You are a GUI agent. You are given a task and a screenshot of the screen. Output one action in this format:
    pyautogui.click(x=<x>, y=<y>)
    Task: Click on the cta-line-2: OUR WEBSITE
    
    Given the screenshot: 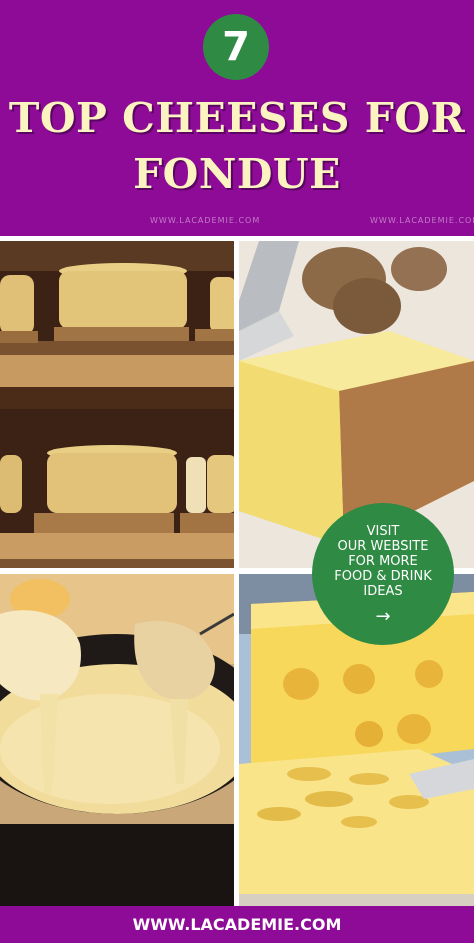 What is the action you would take?
    pyautogui.click(x=383, y=546)
    